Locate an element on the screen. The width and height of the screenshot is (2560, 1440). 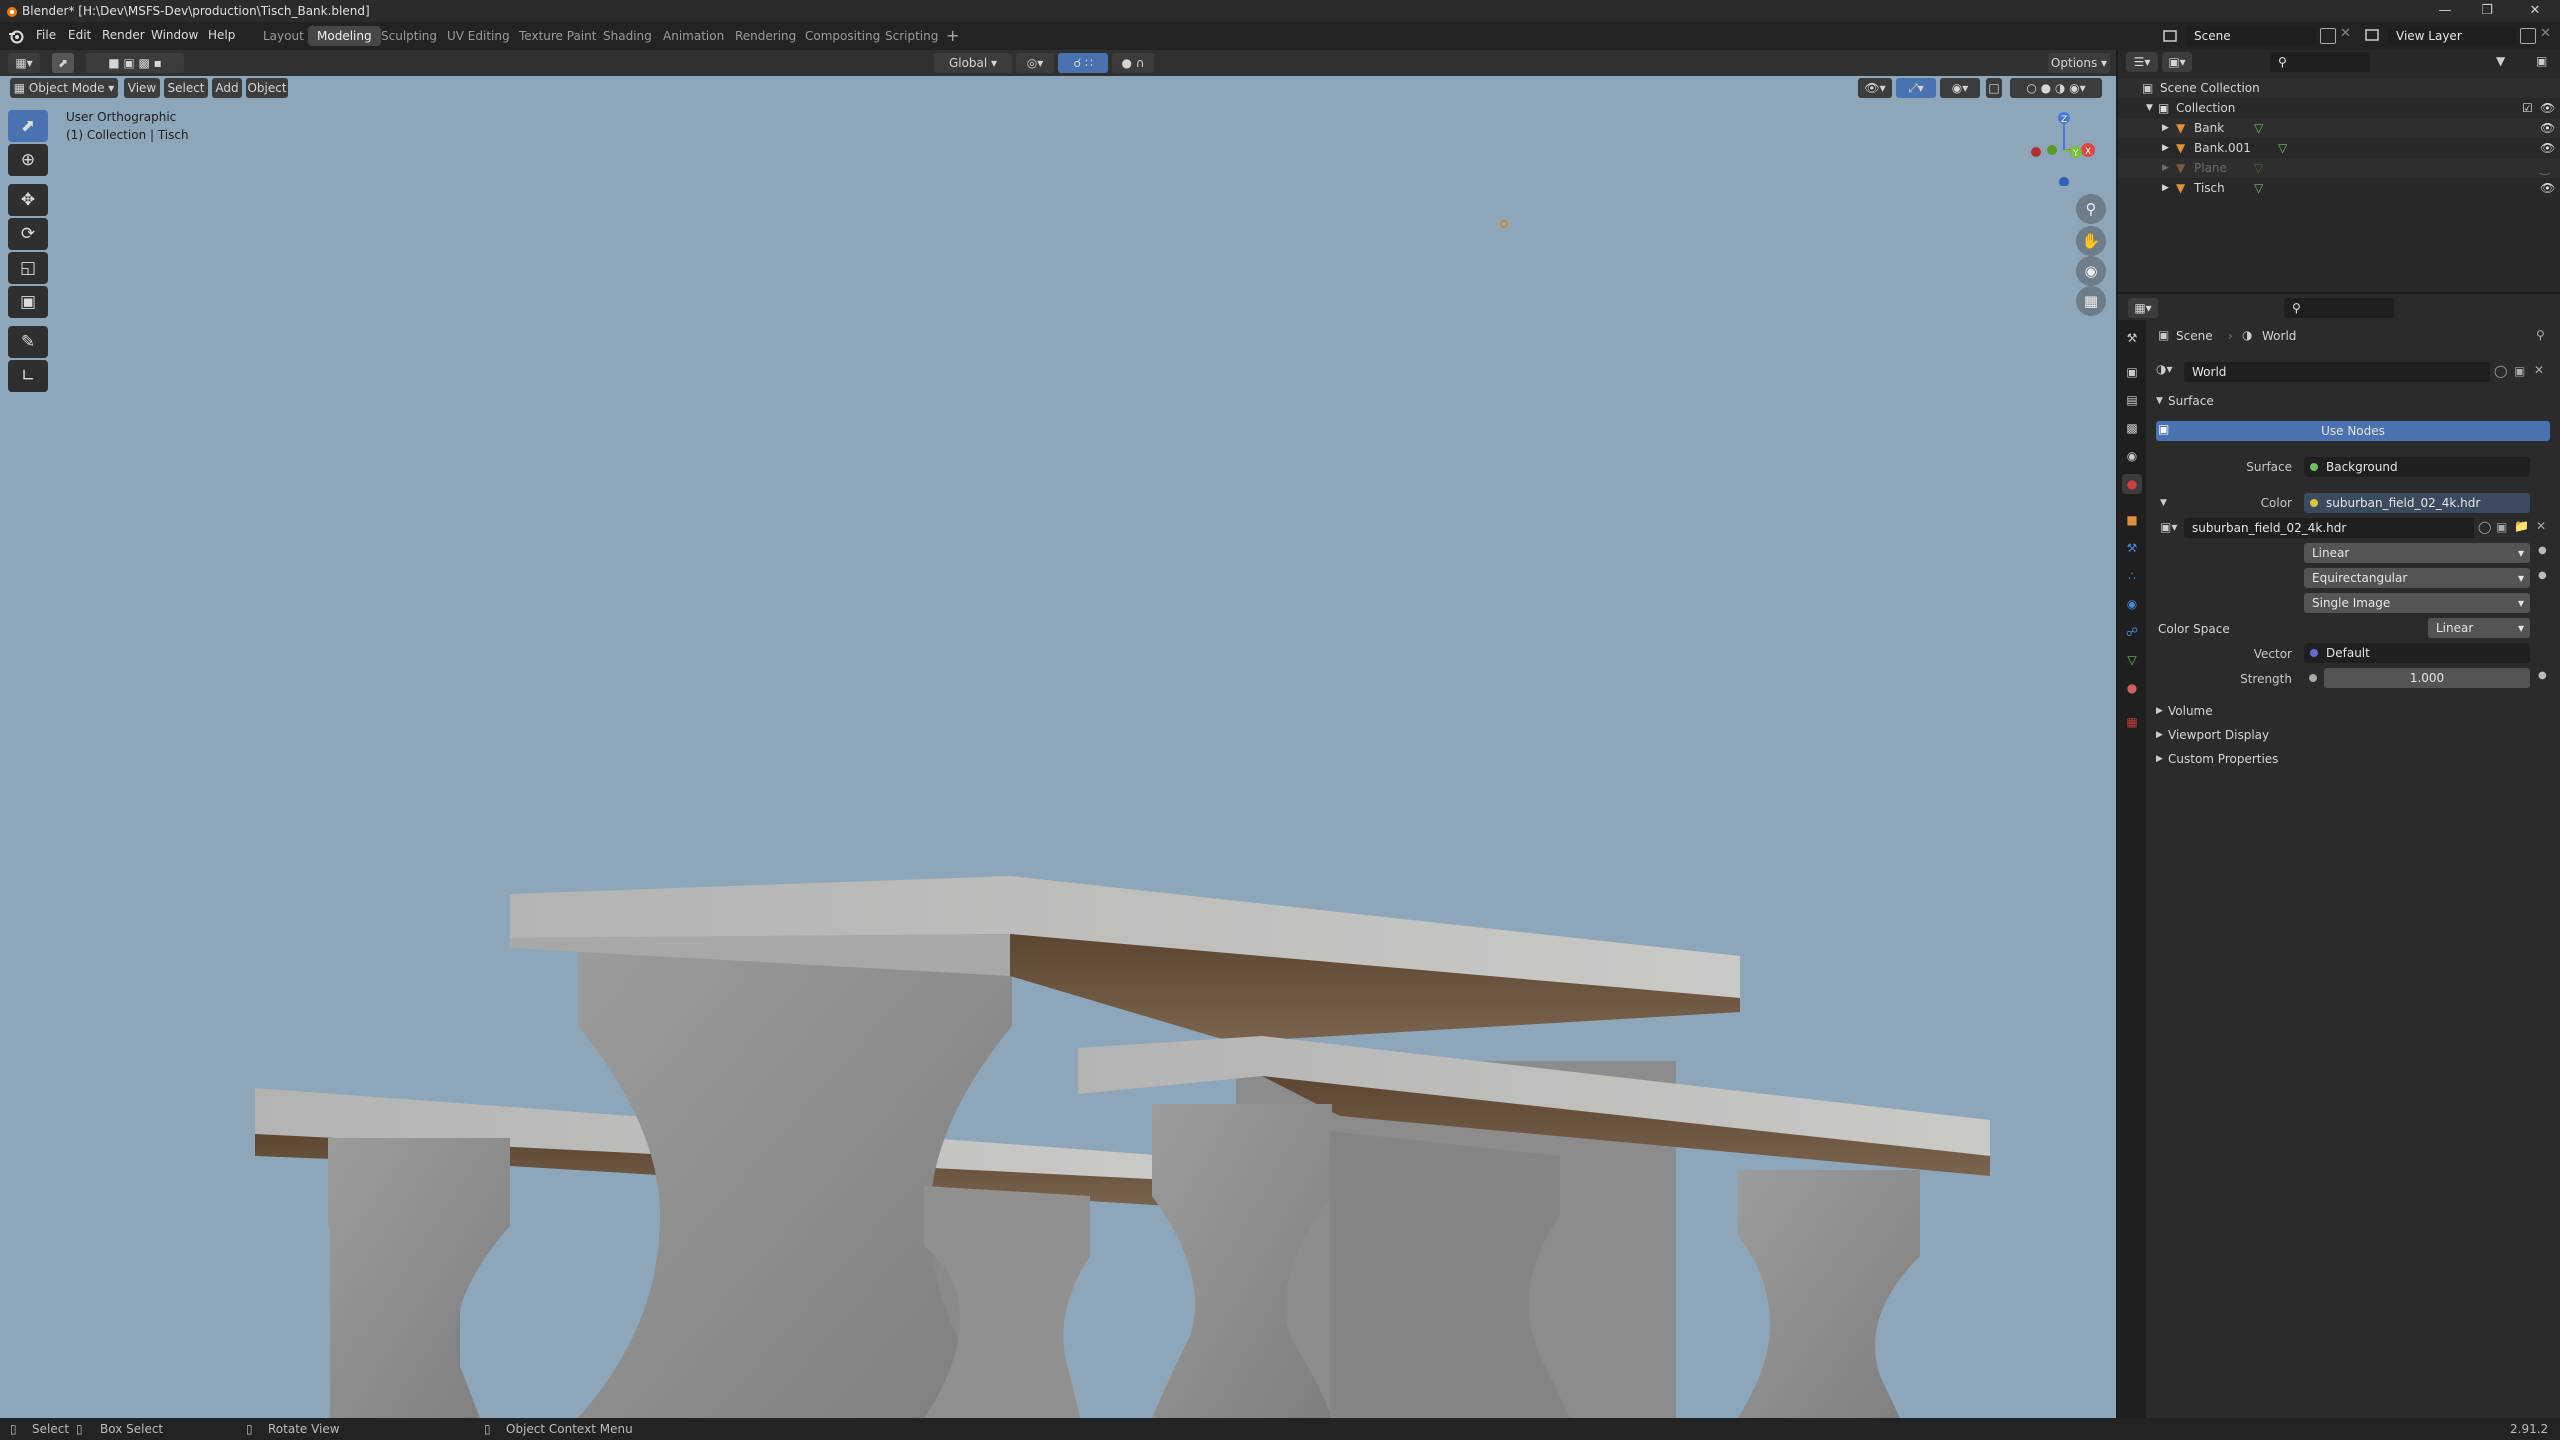
editor-type-menu: ▦▾ is located at coordinates (24, 63).